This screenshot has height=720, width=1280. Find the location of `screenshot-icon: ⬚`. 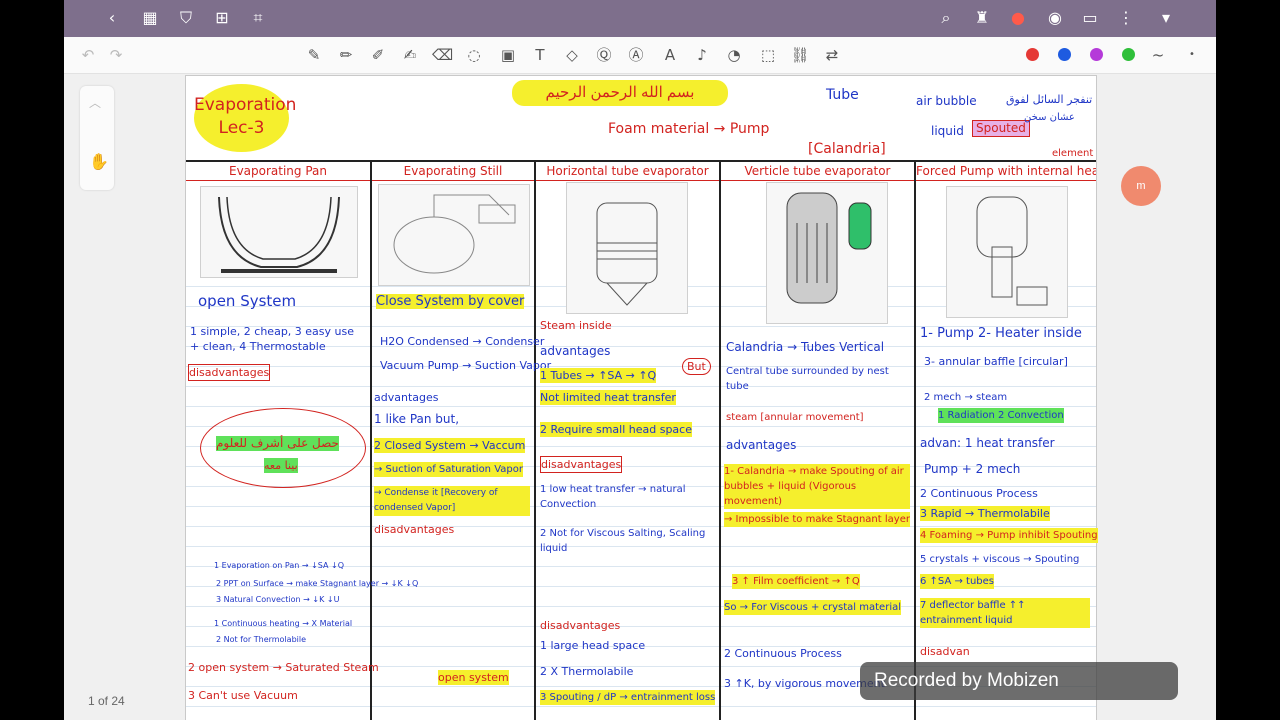

screenshot-icon: ⬚ is located at coordinates (768, 55).